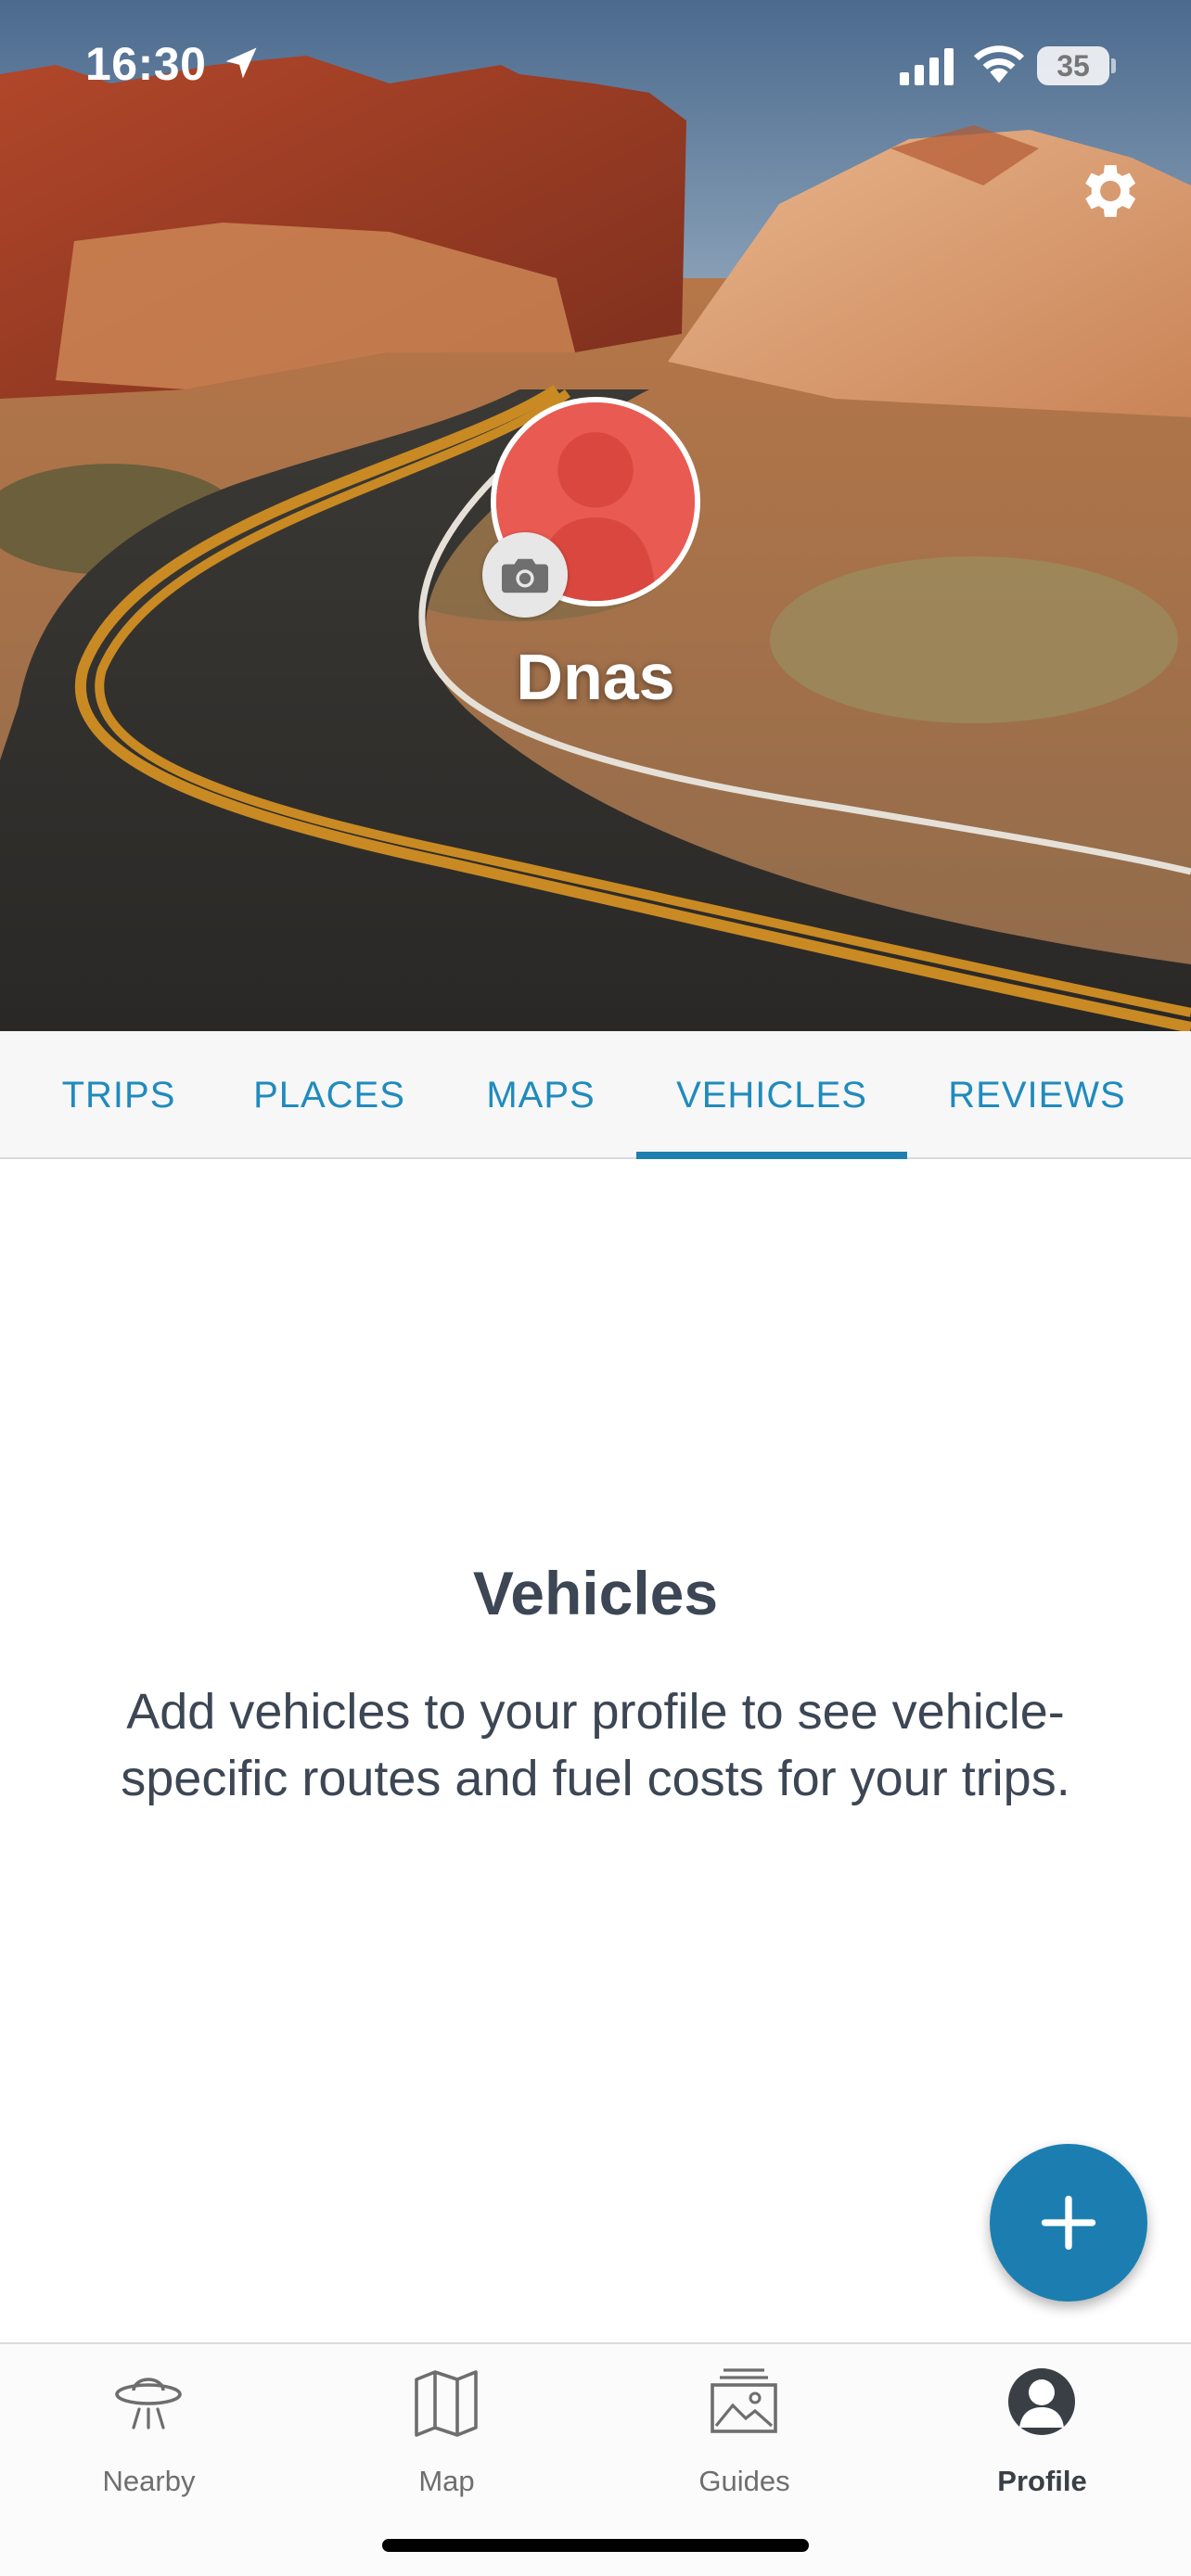  Describe the element at coordinates (149, 2481) in the screenshot. I see `nav-label-nearby: Nearby` at that location.